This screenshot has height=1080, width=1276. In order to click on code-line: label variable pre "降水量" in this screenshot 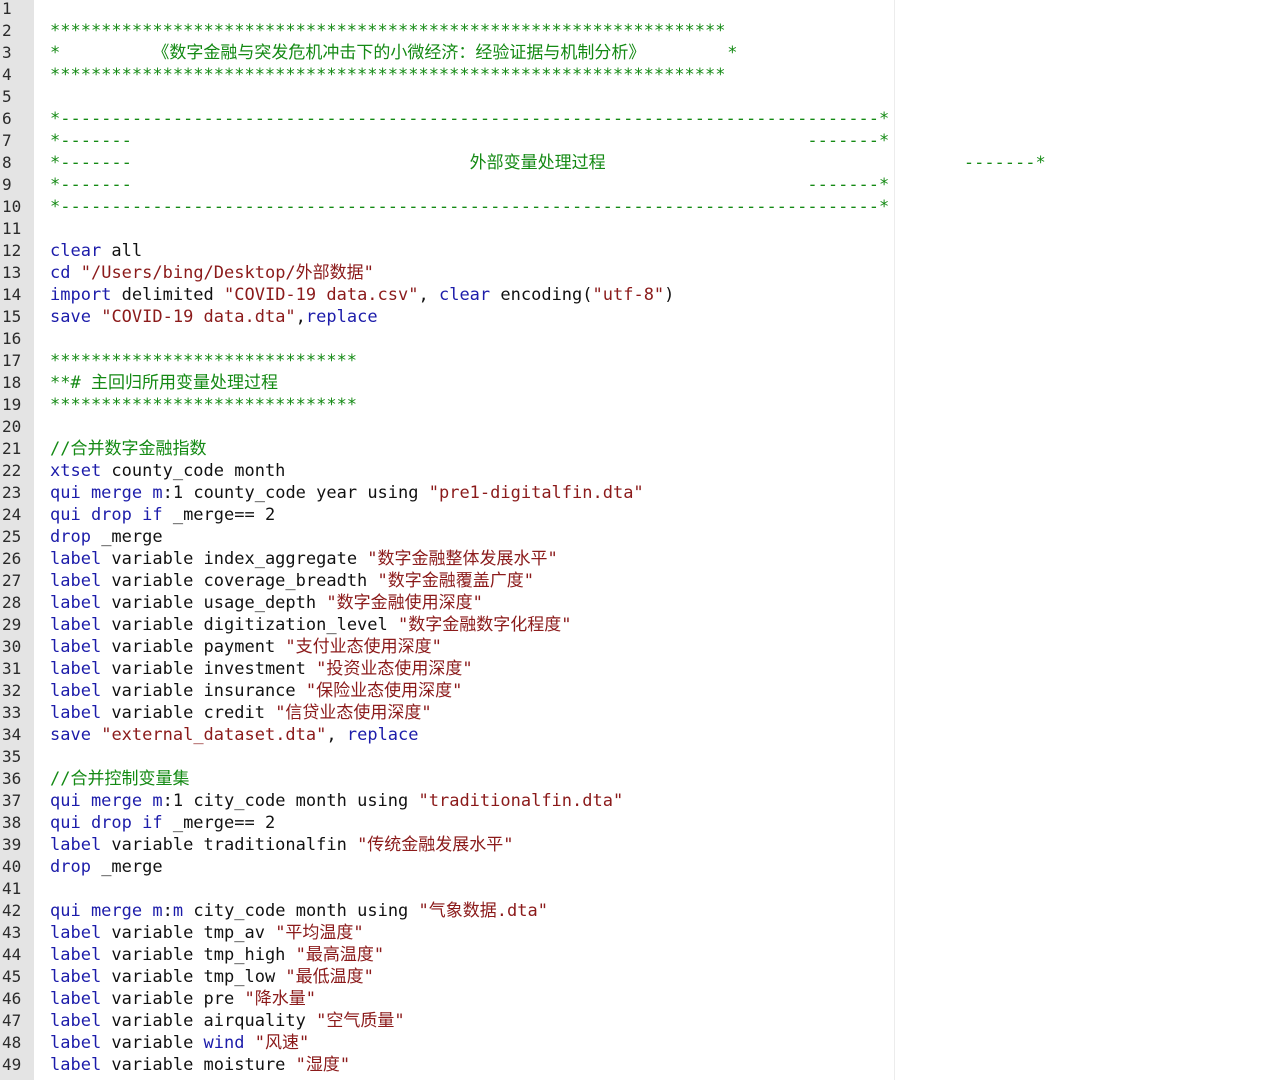, I will do `click(183, 999)`.